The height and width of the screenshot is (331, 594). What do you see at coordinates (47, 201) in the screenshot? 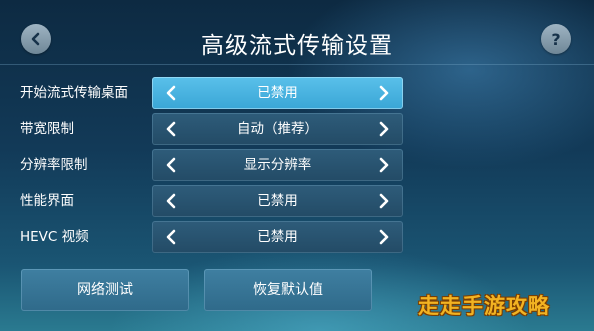
I see `setting-label: 性能界面` at bounding box center [47, 201].